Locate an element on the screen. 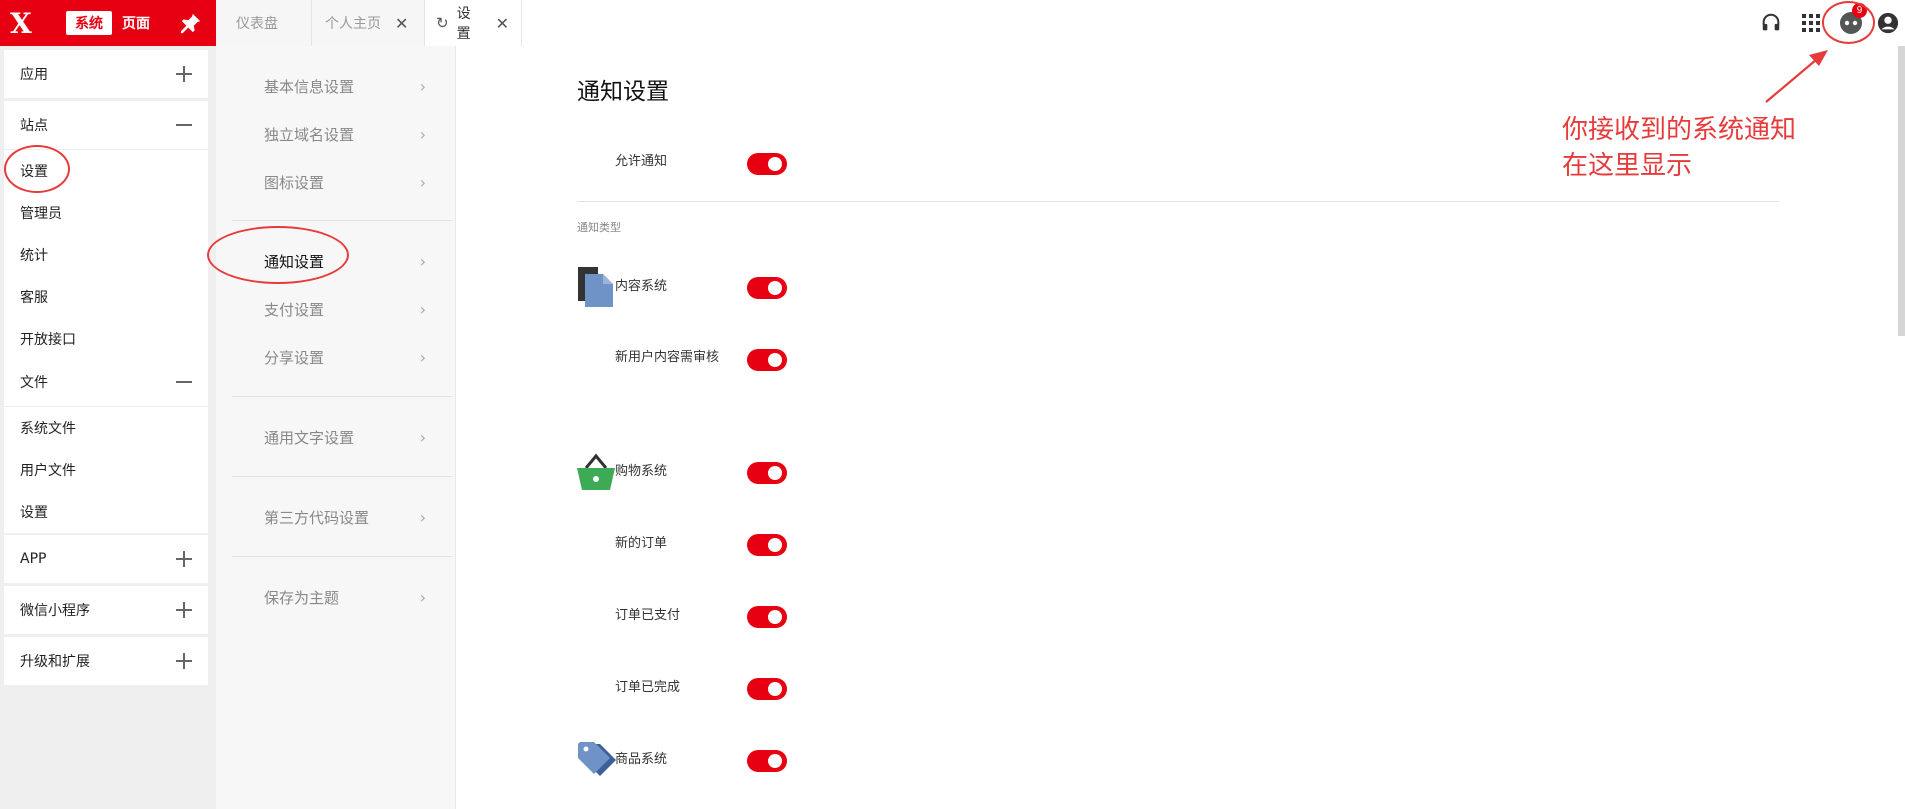 The image size is (1905, 809). brand-bar: X 系统 页面 is located at coordinates (108, 23).